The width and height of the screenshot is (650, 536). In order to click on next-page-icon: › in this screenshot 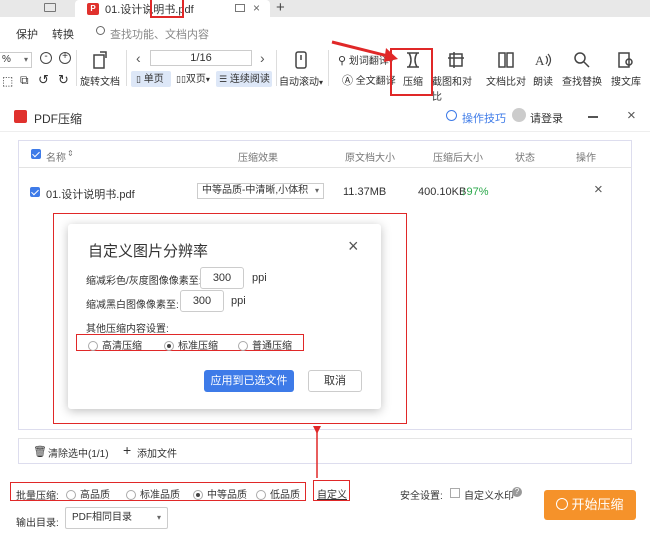, I will do `click(262, 58)`.